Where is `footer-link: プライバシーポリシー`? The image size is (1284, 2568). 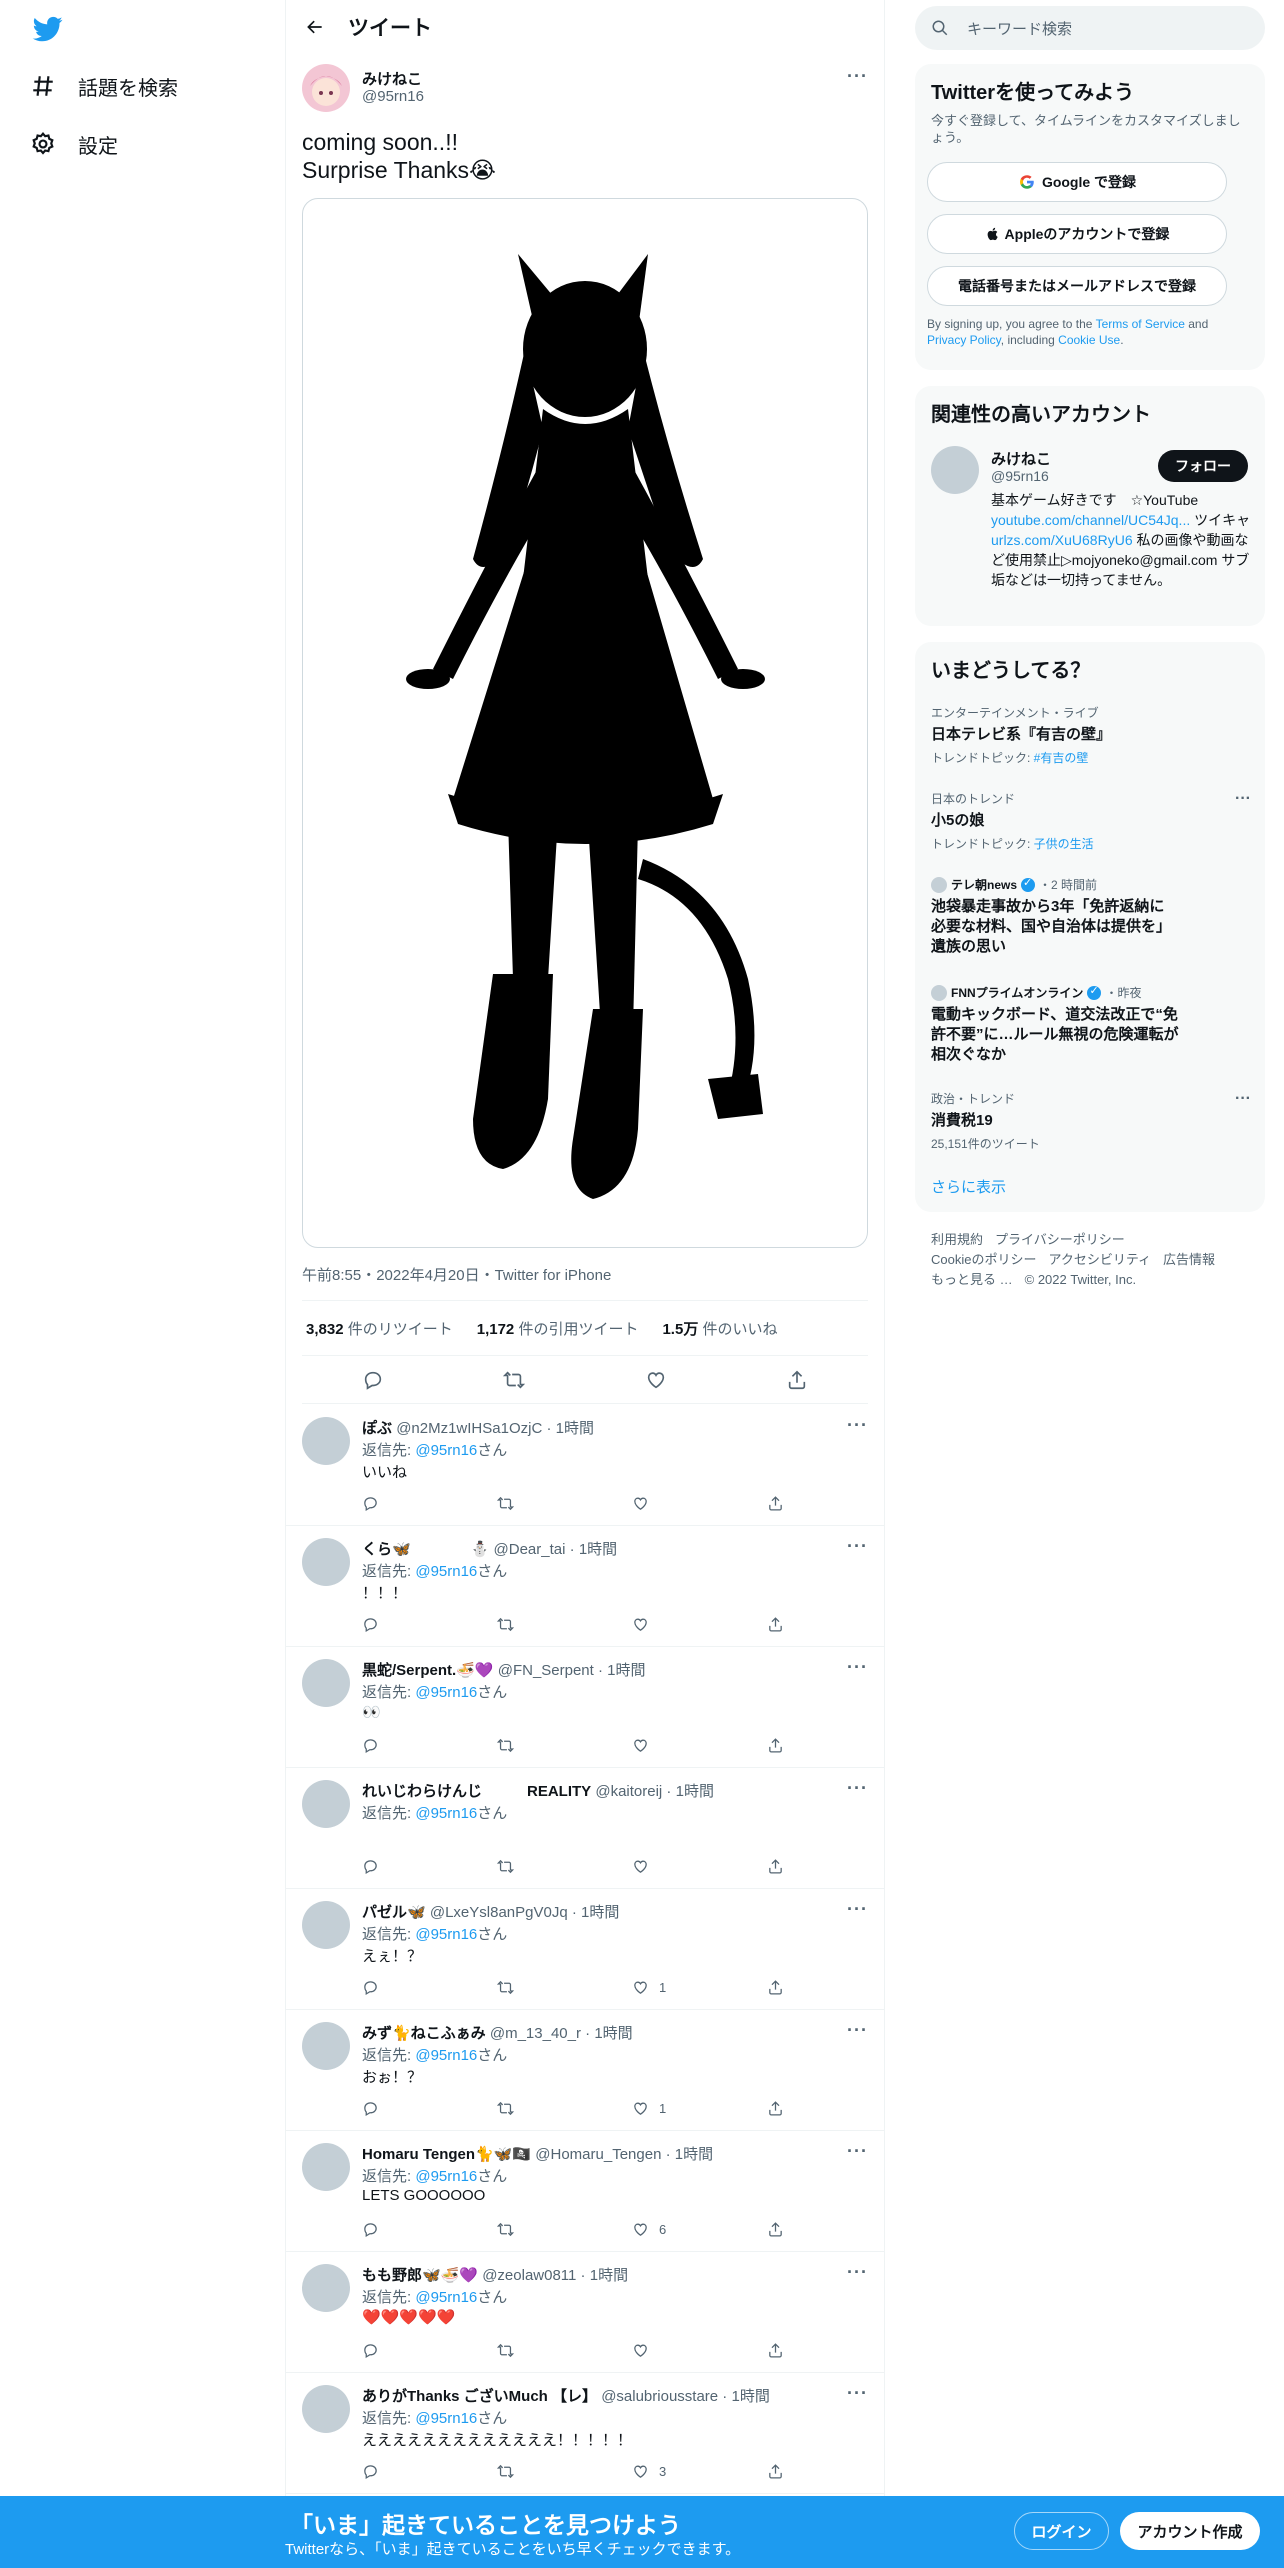 footer-link: プライバシーポリシー is located at coordinates (1060, 1239).